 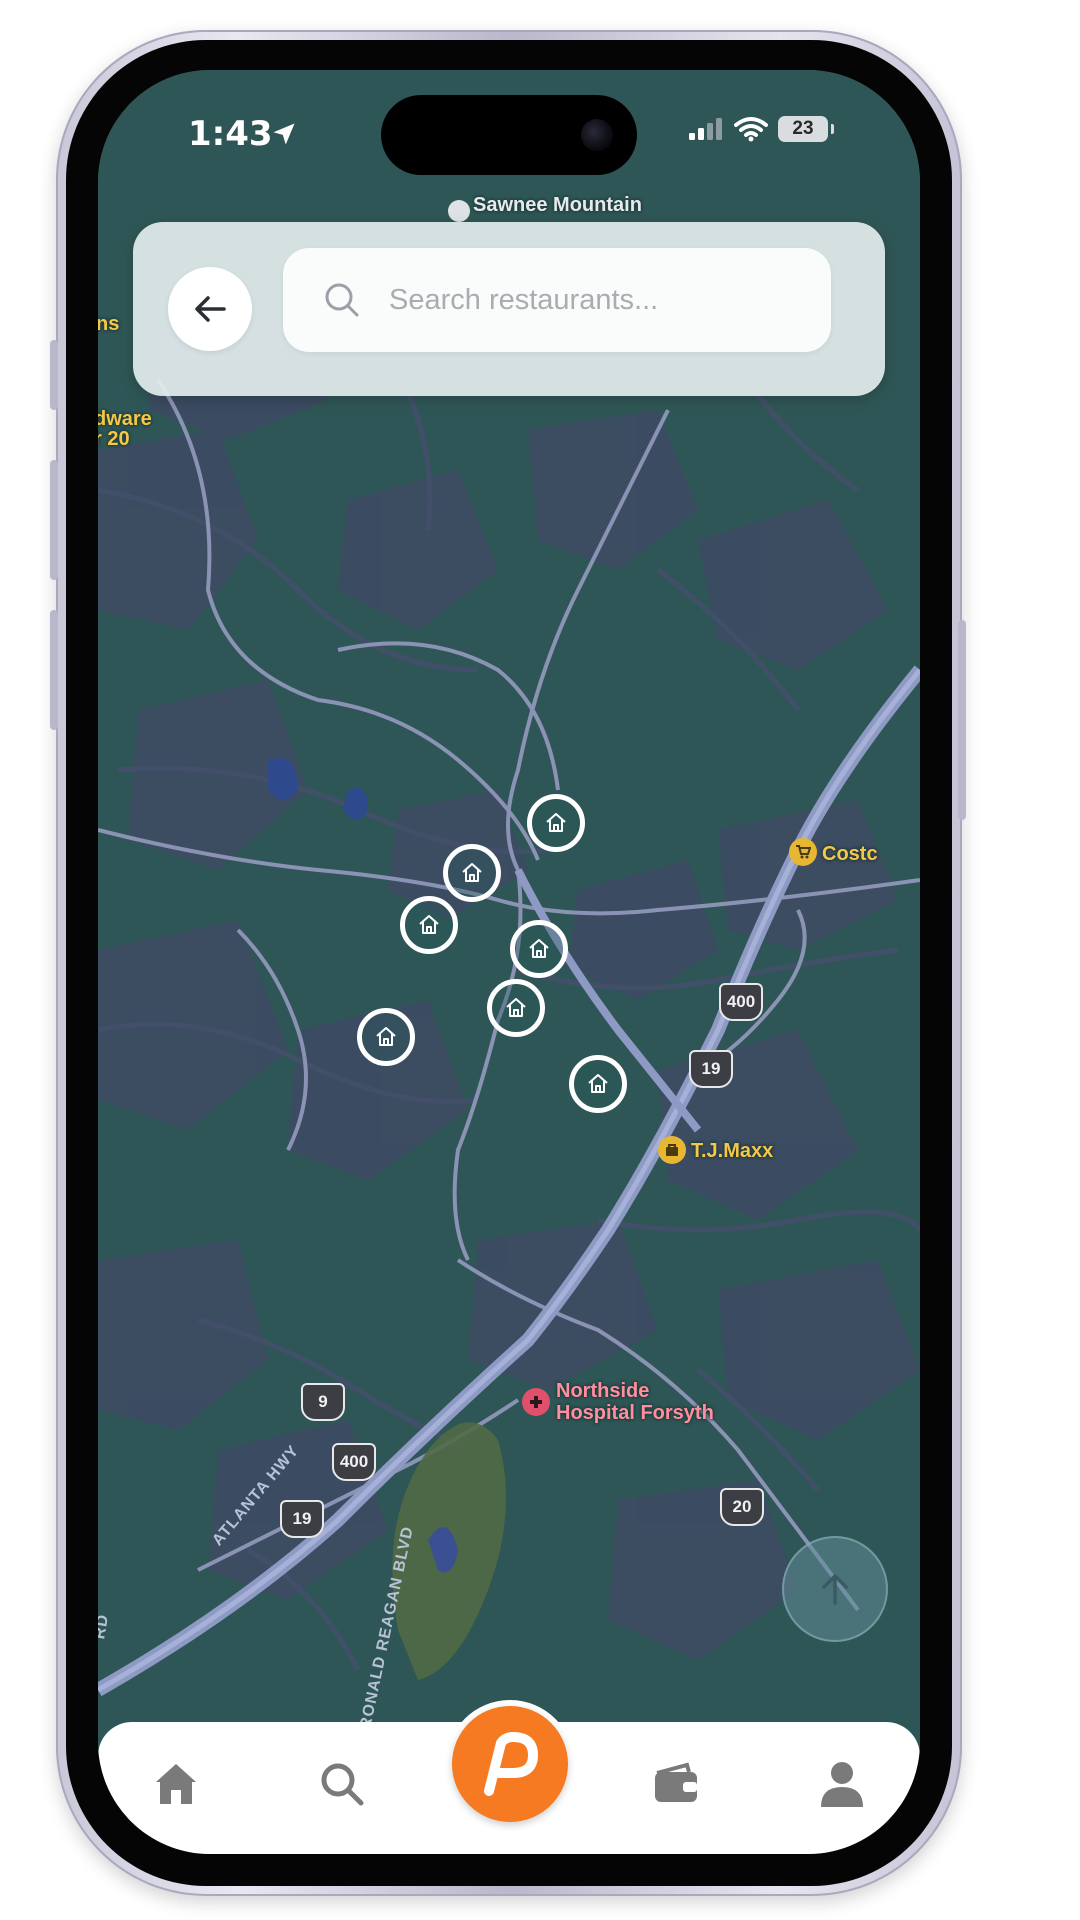 I want to click on status-indicators: 23, so click(x=761, y=129).